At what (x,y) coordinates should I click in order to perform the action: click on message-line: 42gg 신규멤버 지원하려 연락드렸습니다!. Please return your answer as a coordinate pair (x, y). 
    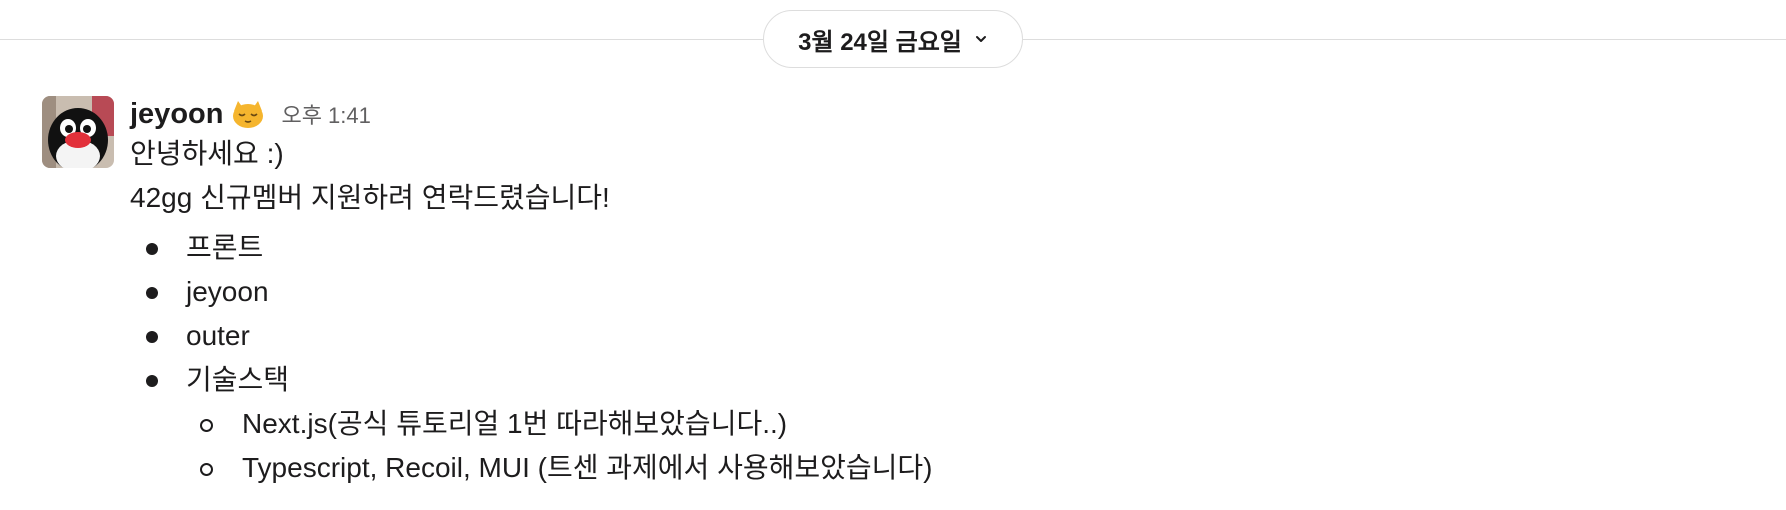
    Looking at the image, I should click on (370, 197).